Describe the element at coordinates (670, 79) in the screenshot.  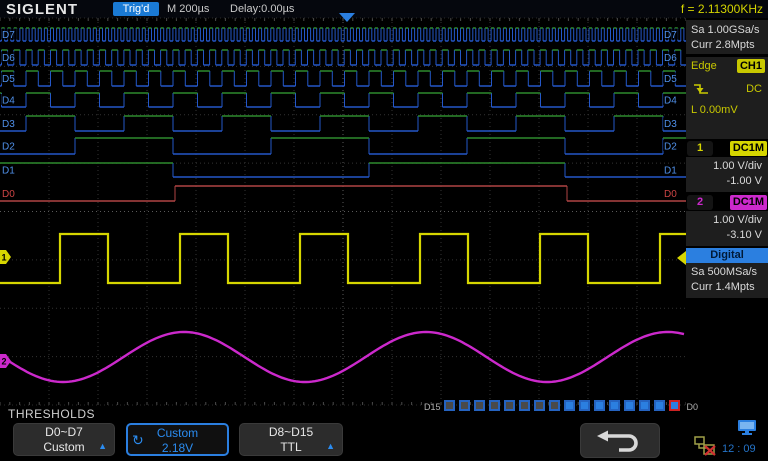
I see `ch-label-right: D5` at that location.